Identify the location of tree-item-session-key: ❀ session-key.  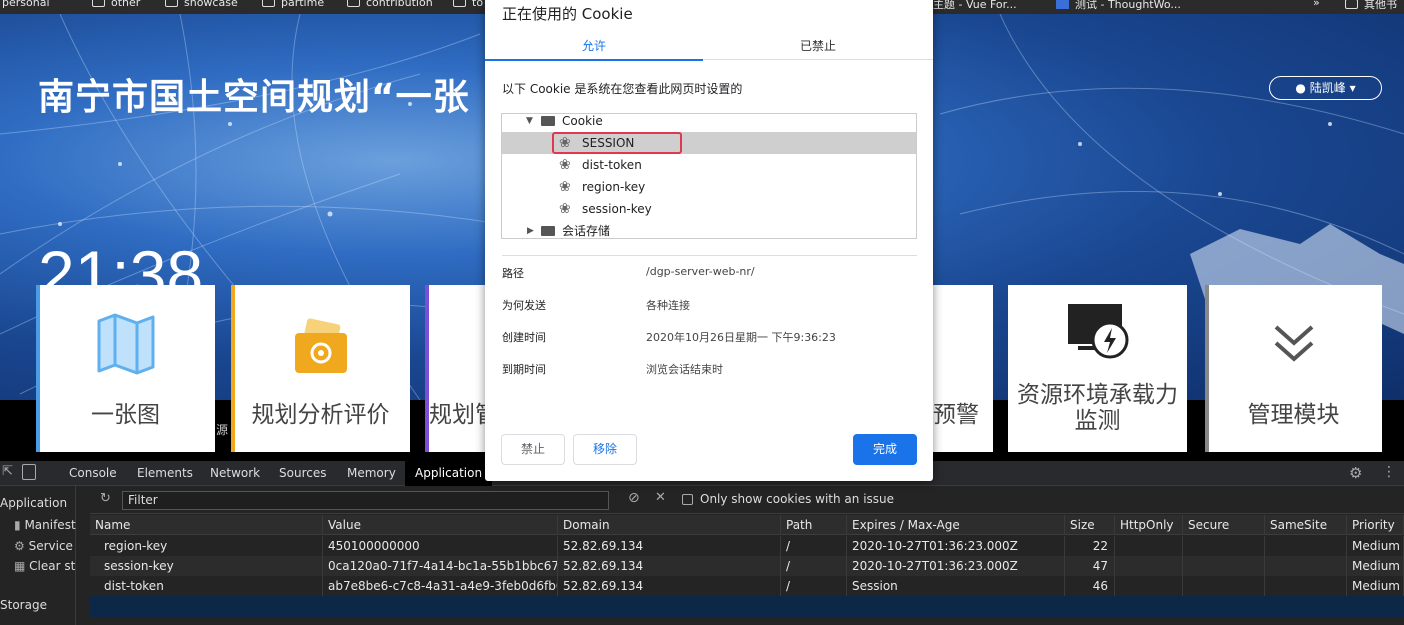
(709, 209).